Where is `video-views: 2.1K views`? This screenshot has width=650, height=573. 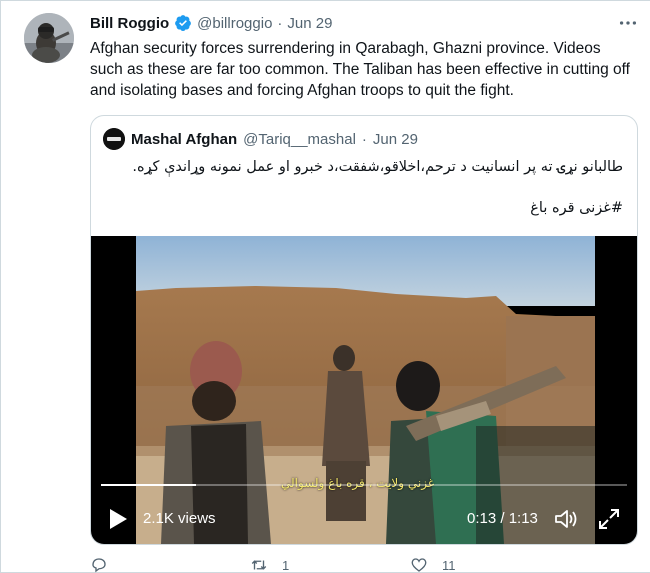
video-views: 2.1K views is located at coordinates (179, 518).